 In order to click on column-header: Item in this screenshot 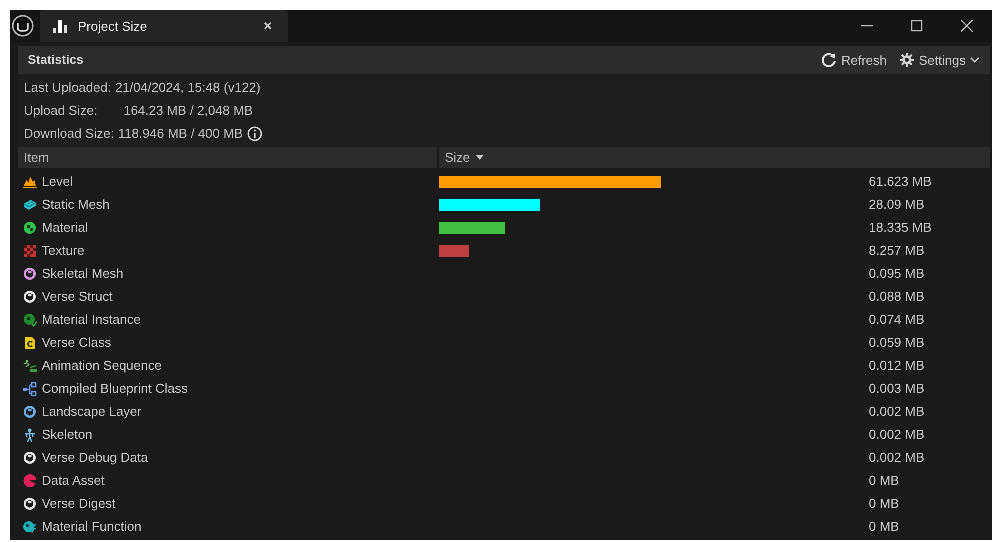, I will do `click(228, 157)`.